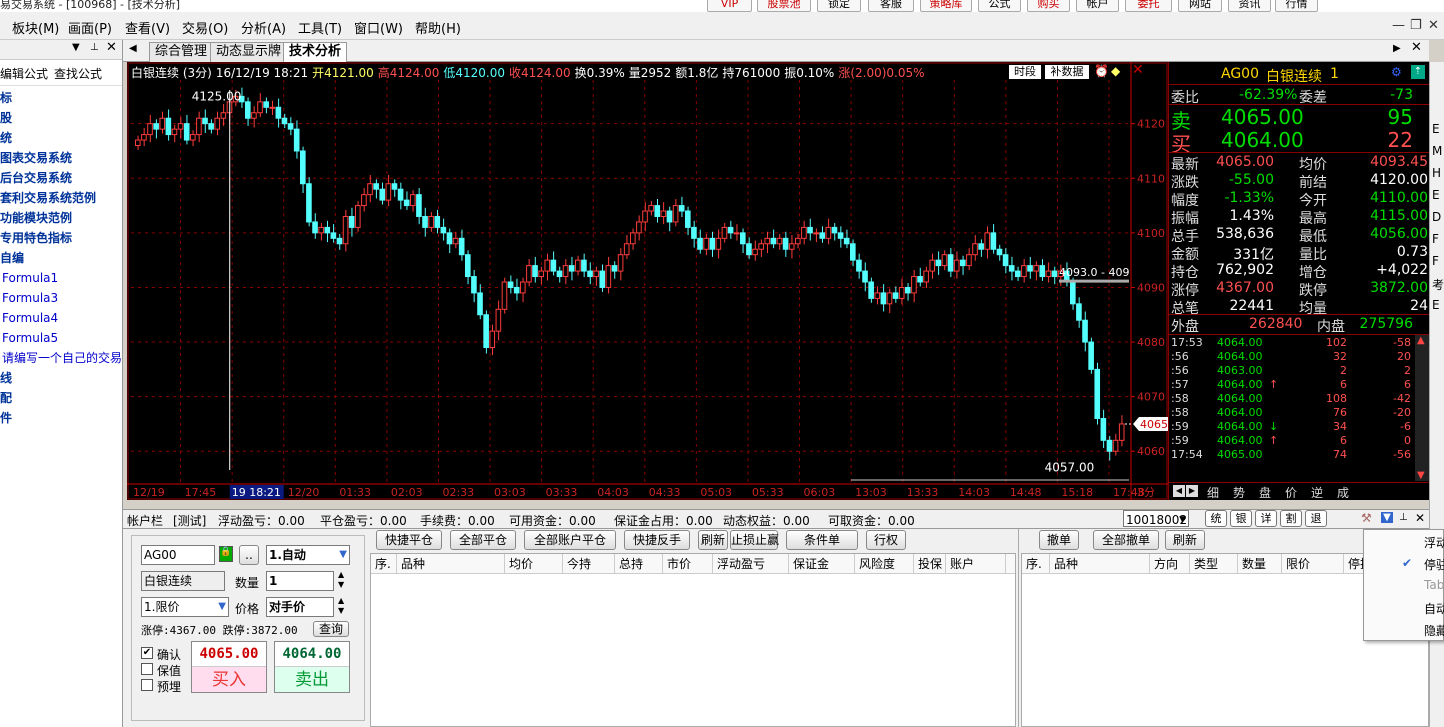 This screenshot has height=727, width=1444. I want to click on tab-scroll-right-icon: ▶, so click(1397, 48).